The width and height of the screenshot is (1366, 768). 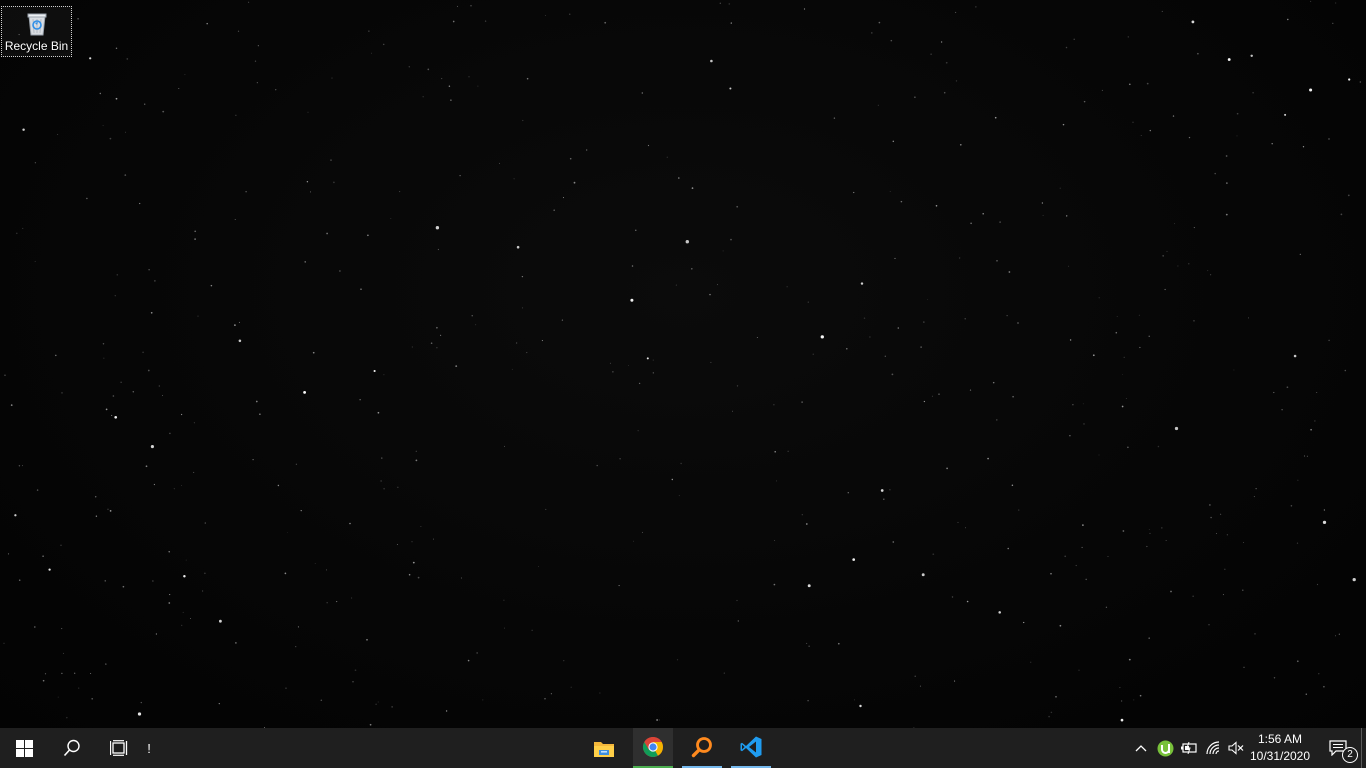 What do you see at coordinates (1165, 748) in the screenshot?
I see `utorrent-tray-button` at bounding box center [1165, 748].